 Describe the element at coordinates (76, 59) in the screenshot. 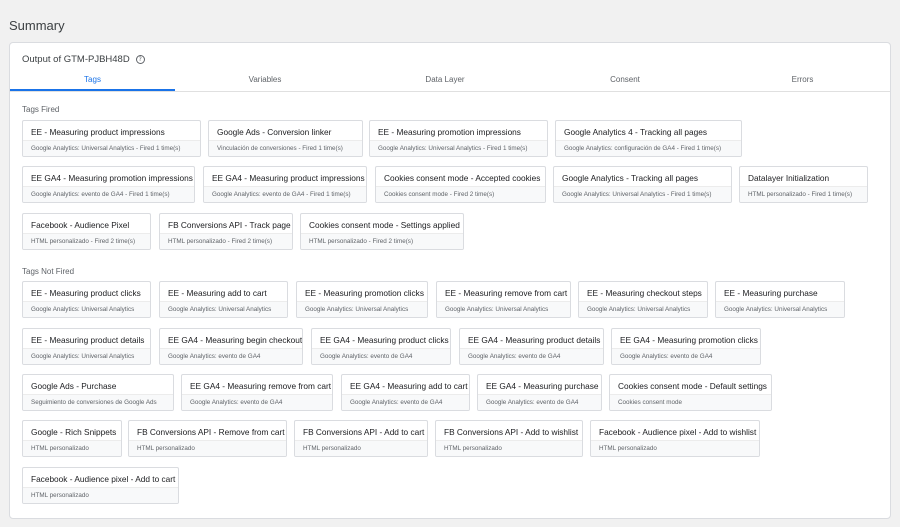

I see `panel-title: Output of GTM-PJBH48D` at that location.